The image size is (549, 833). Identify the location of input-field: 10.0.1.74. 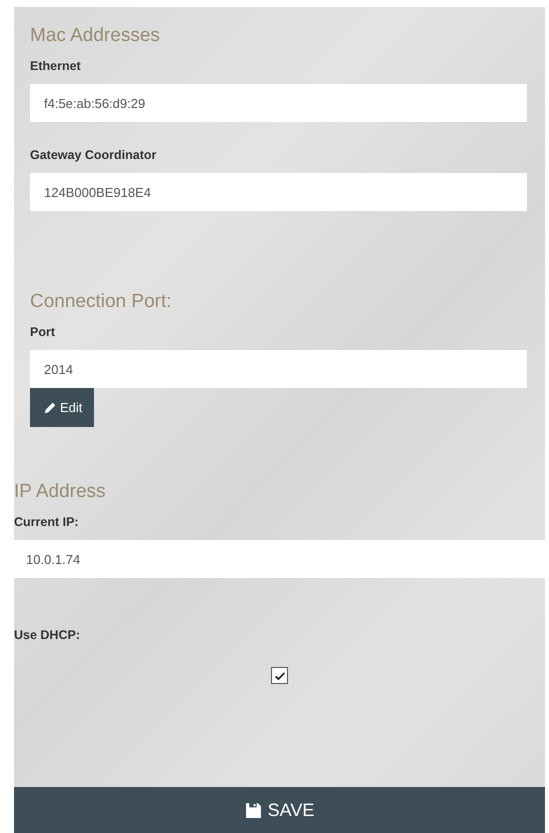
(279, 559).